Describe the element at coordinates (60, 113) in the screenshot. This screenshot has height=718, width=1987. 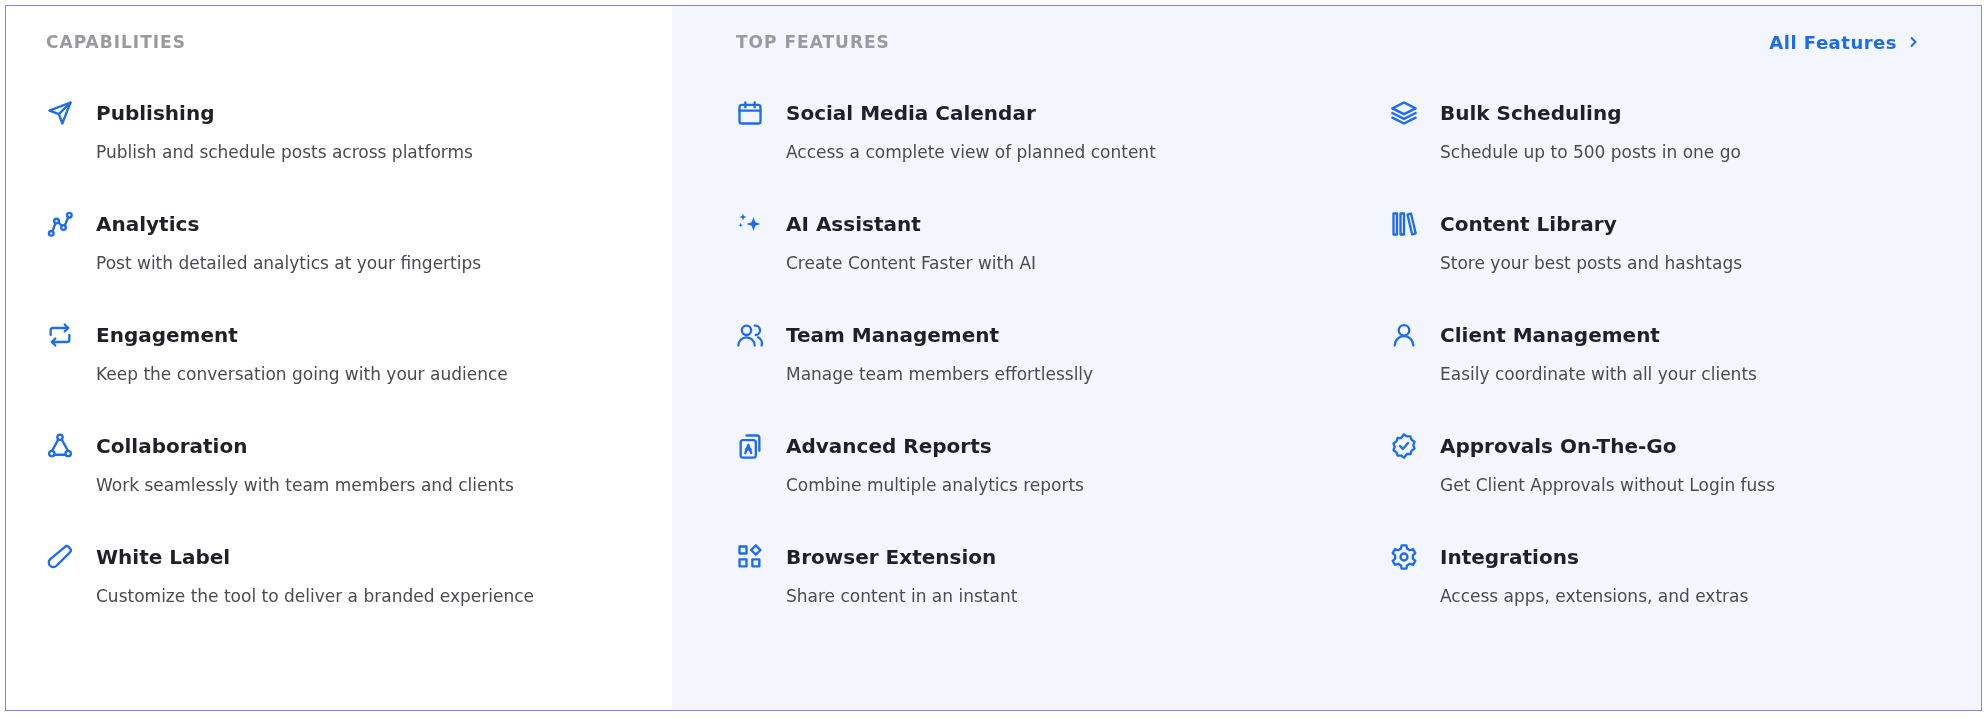
I see `send-icon` at that location.